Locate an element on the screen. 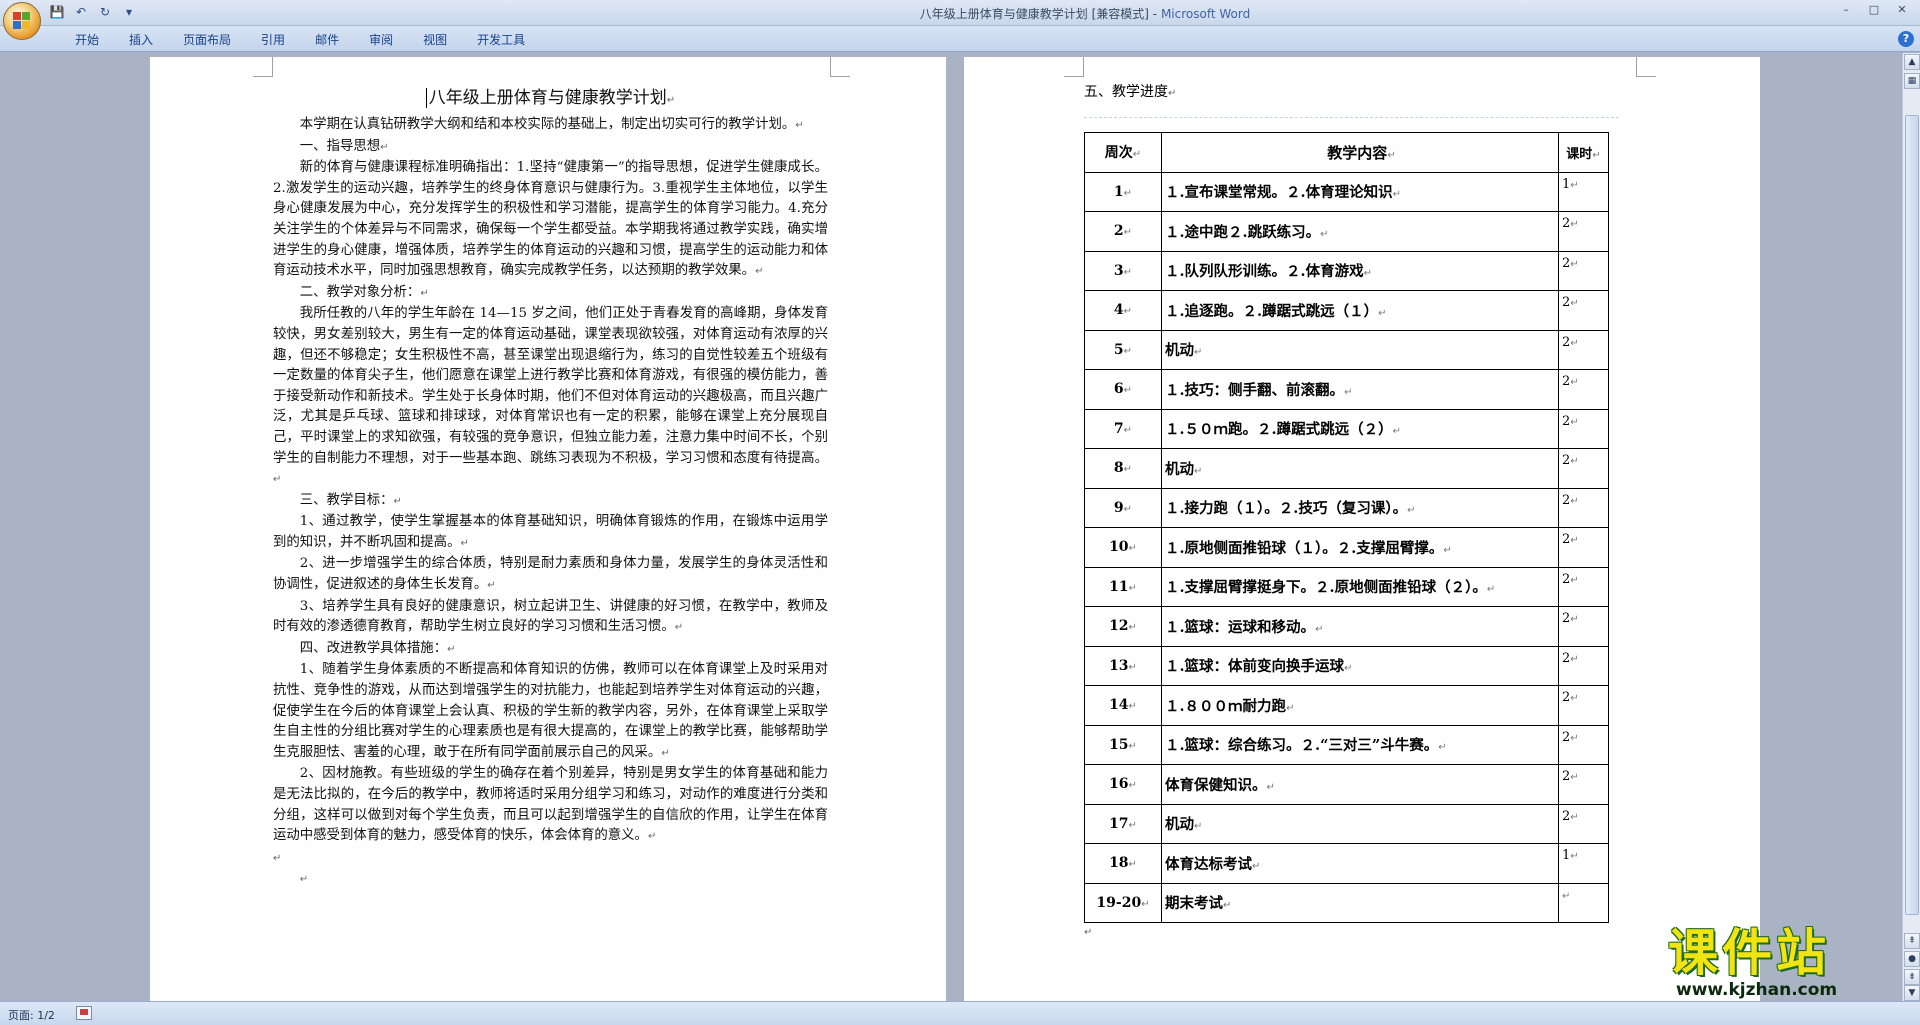 Image resolution: width=1920 pixels, height=1025 pixels. watermark-url: www.kjzhan.com is located at coordinates (1757, 990).